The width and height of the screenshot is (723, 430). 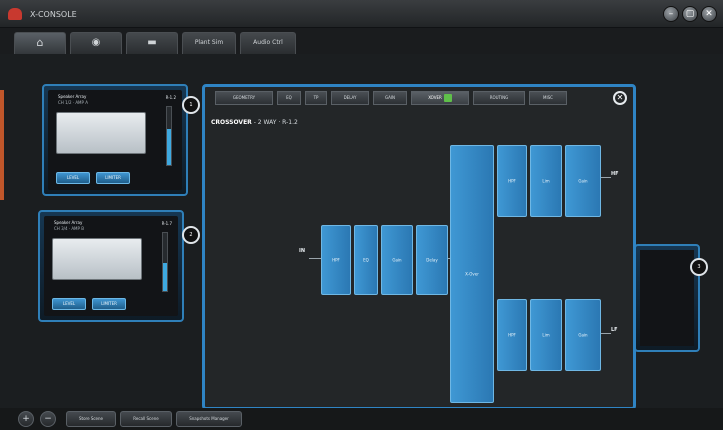 I want to click on dsp-block-hf-hpf: HPF, so click(x=512, y=181).